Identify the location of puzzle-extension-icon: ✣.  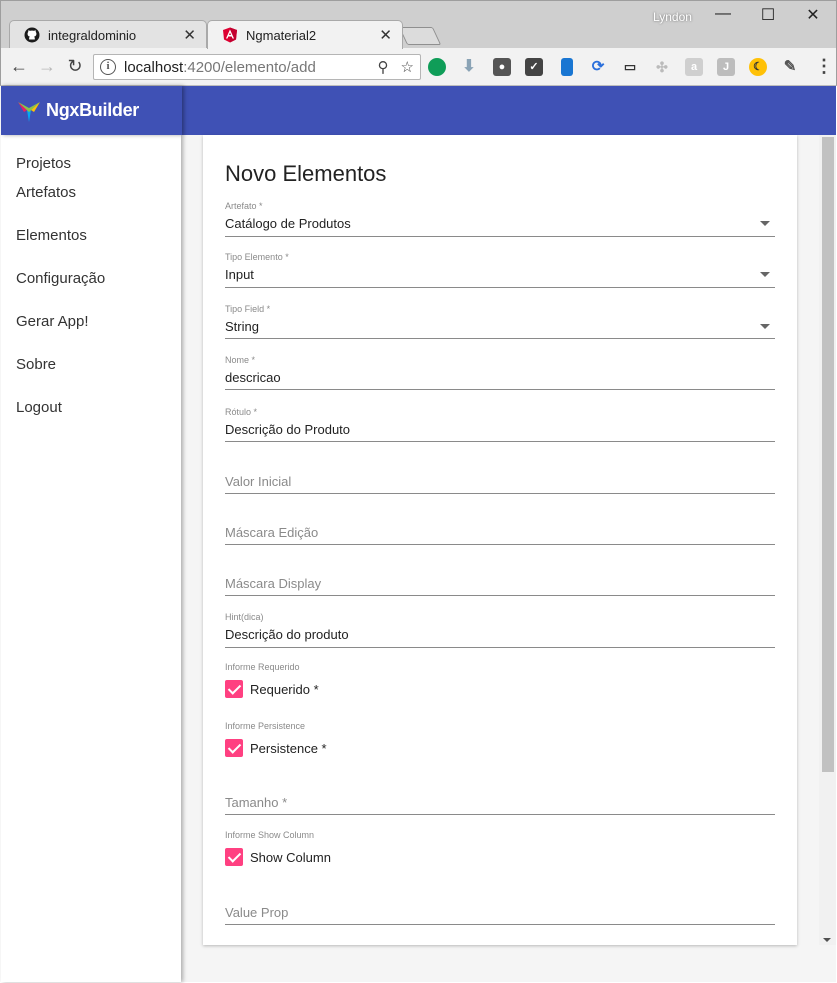
(662, 67).